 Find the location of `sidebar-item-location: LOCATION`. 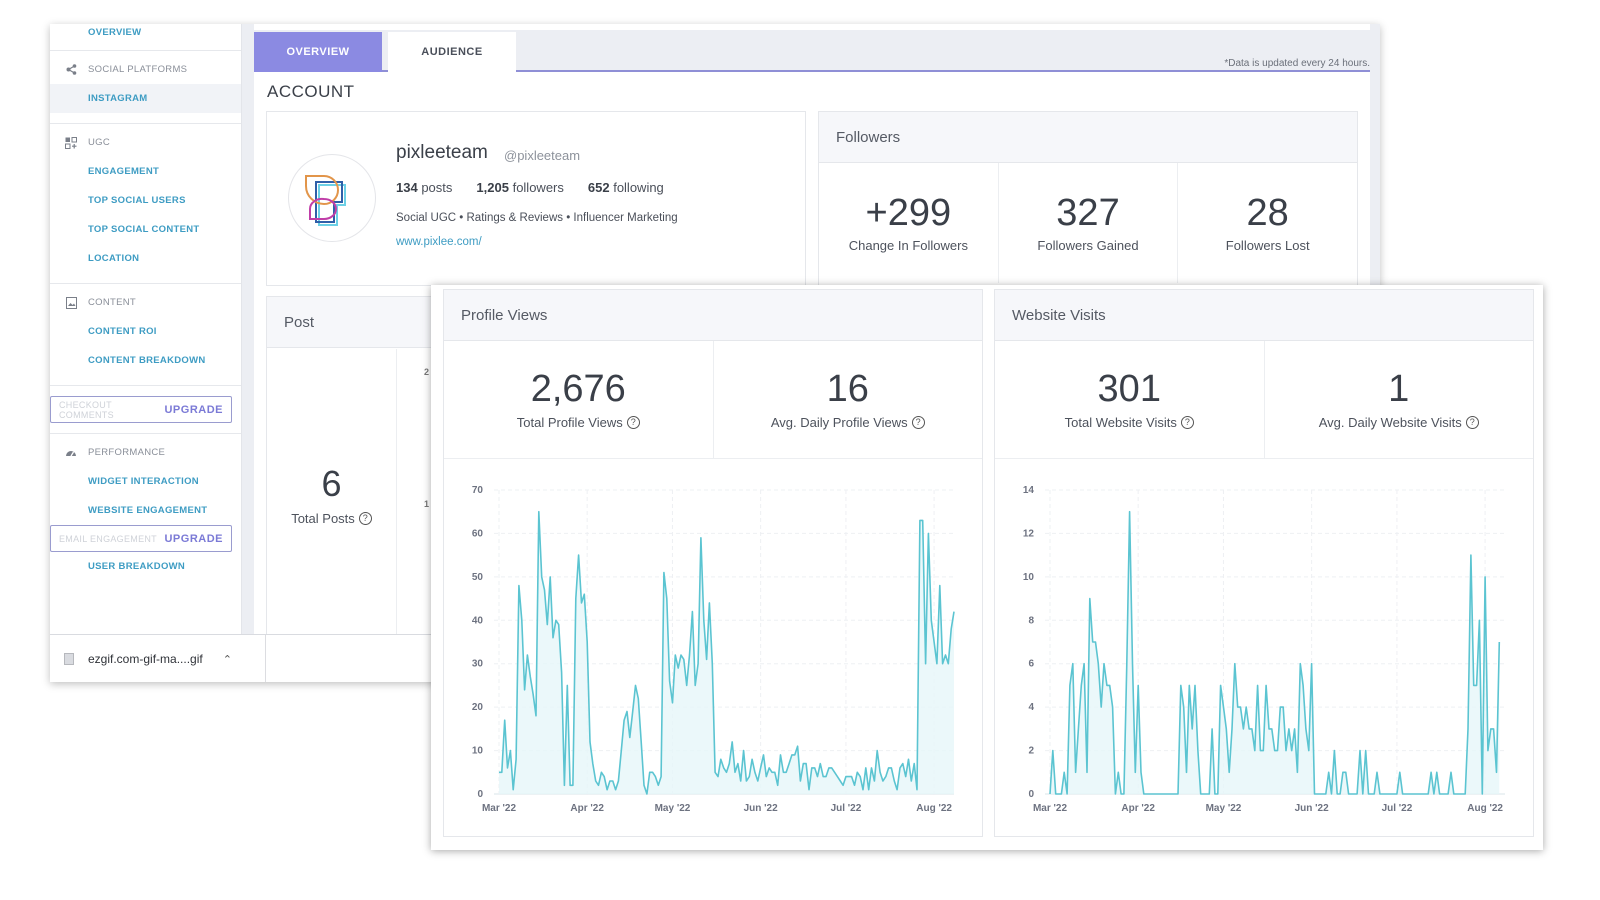

sidebar-item-location: LOCATION is located at coordinates (145, 258).